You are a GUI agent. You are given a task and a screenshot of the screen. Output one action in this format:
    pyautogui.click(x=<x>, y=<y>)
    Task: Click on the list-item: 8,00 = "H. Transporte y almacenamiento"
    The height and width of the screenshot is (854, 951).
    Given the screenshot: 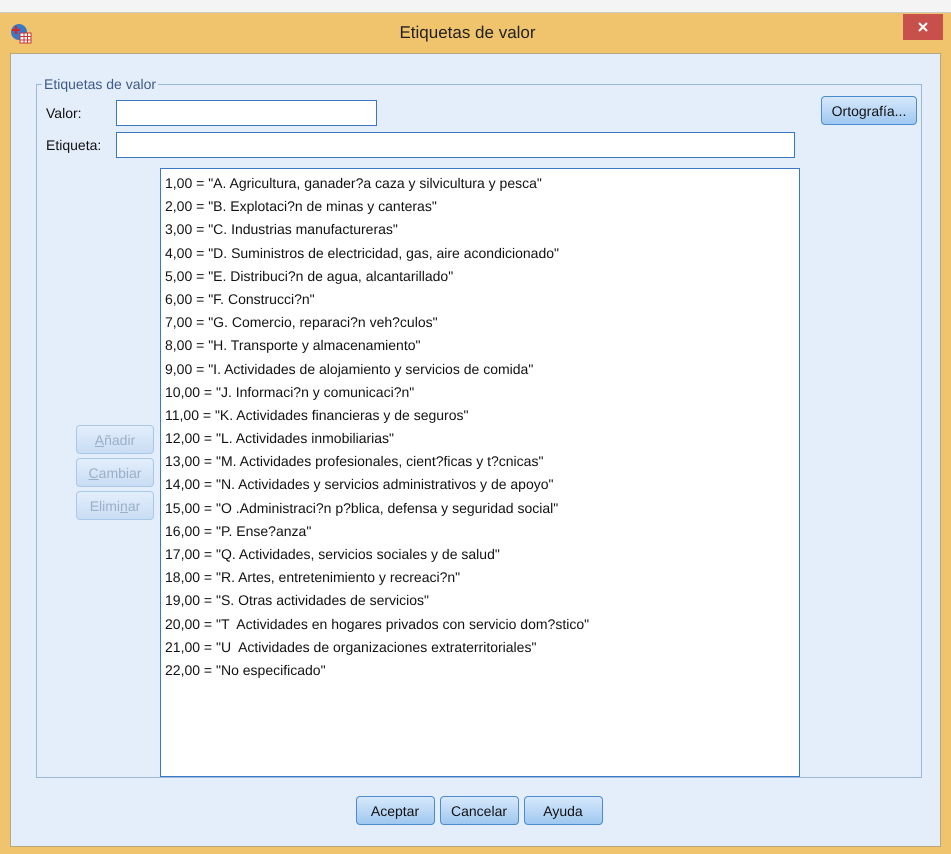 What is the action you would take?
    pyautogui.click(x=480, y=346)
    